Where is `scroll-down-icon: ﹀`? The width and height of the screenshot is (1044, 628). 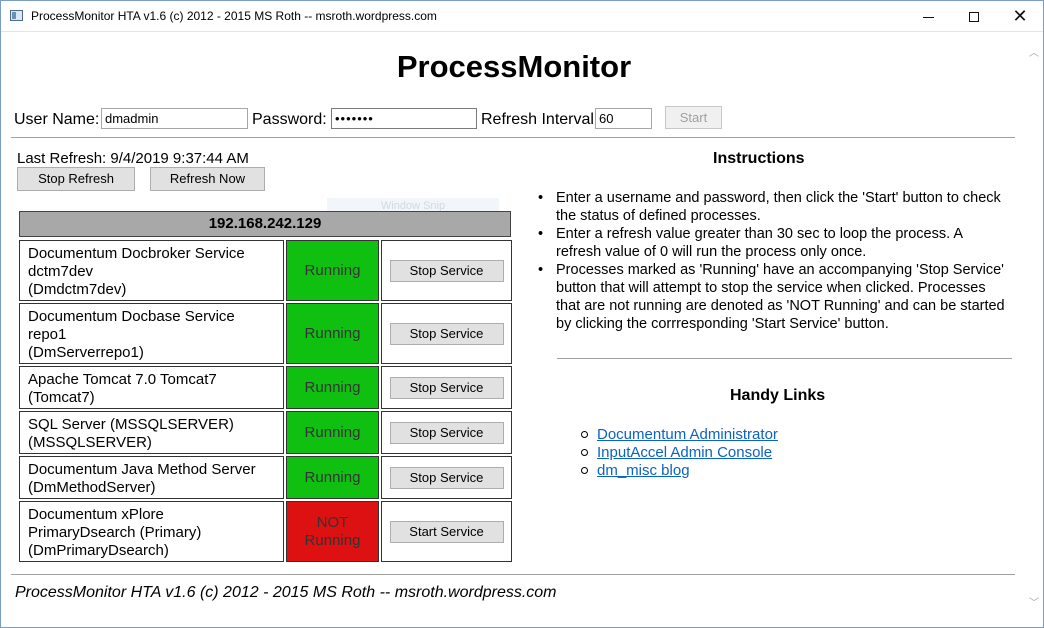 scroll-down-icon: ﹀ is located at coordinates (1034, 604).